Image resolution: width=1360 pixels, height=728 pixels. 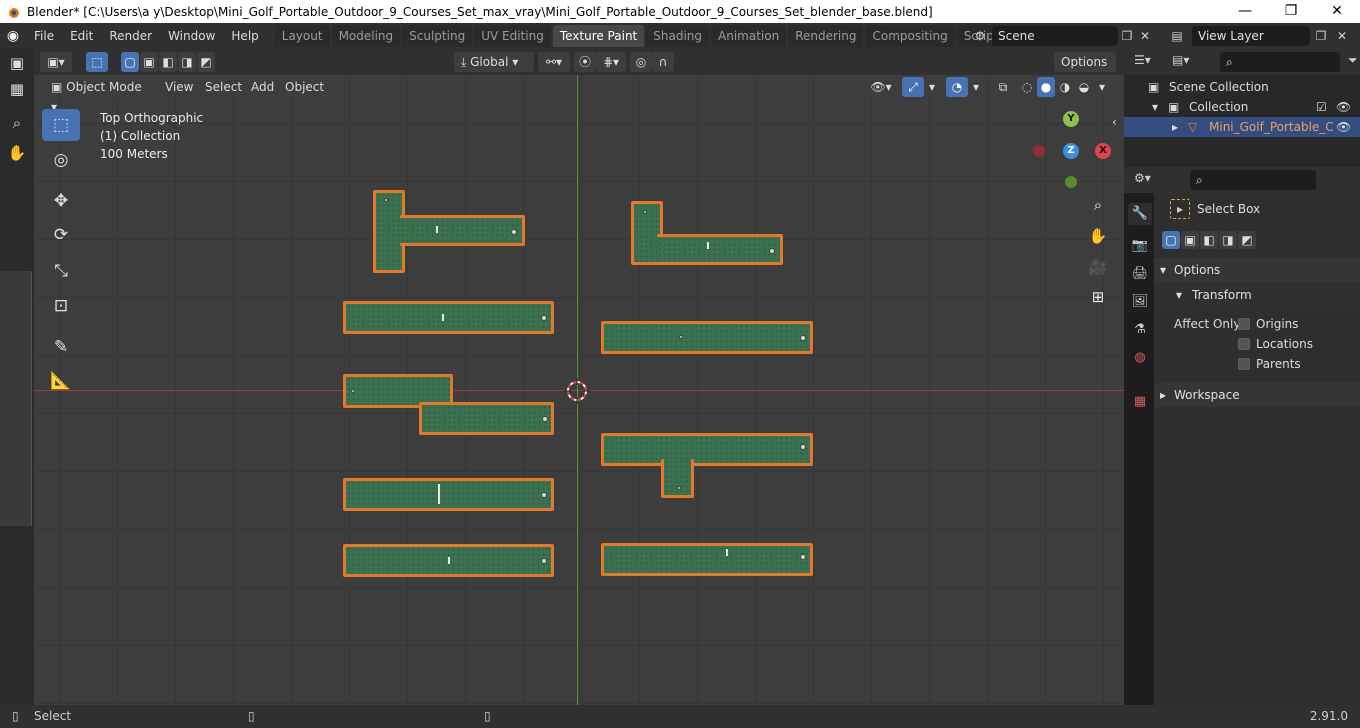 What do you see at coordinates (957, 87) in the screenshot?
I see `overlay-toggle-icon: ◔` at bounding box center [957, 87].